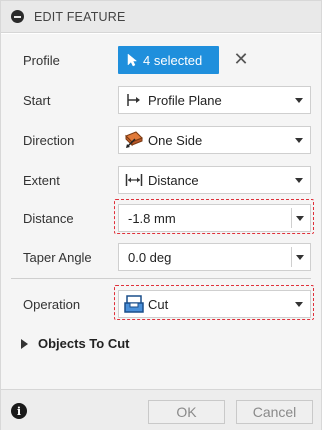 The image size is (322, 430). Describe the element at coordinates (161, 17) in the screenshot. I see `panel-header: EDIT FEATURE` at that location.